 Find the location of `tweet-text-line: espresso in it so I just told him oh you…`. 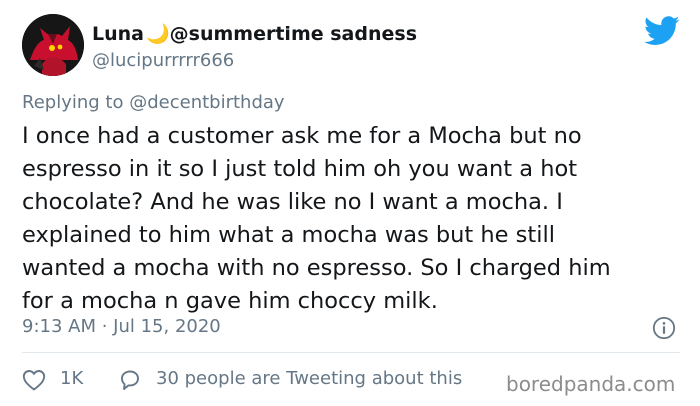

tweet-text-line: espresso in it so I just told him oh you… is located at coordinates (300, 169).